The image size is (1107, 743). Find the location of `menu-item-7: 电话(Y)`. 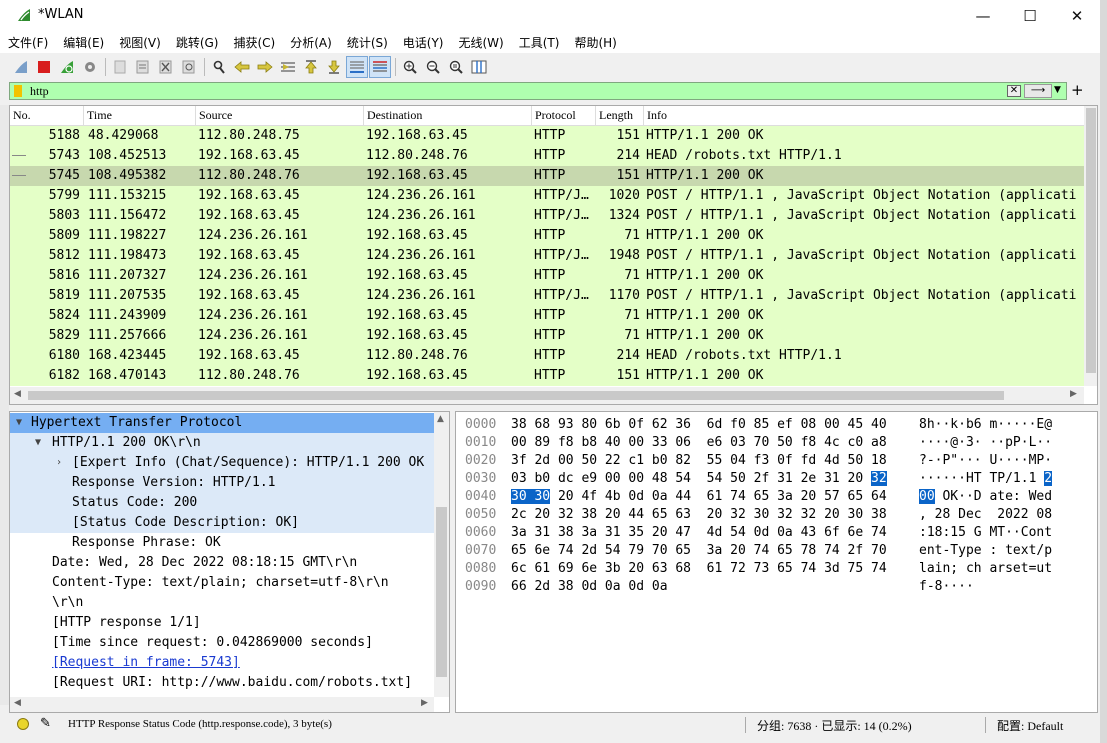

menu-item-7: 电话(Y) is located at coordinates (423, 42).